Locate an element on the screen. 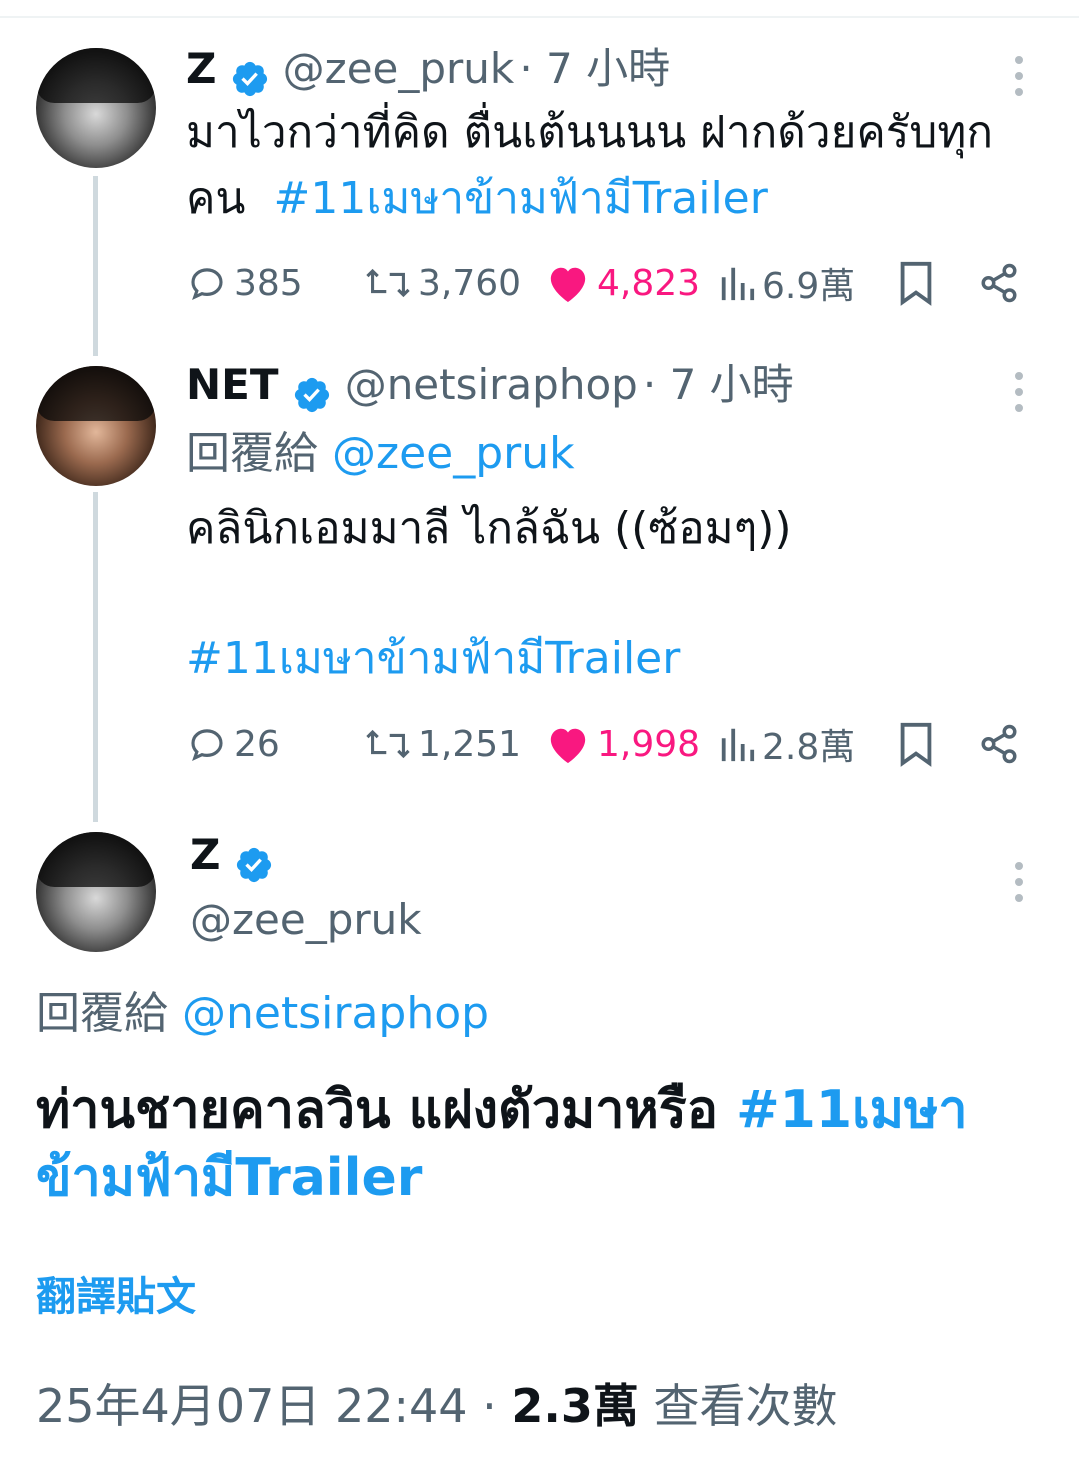 This screenshot has width=1079, height=1462. tweet-text-word: ท่านชายคาลวิน แฝงตัวมาหรือ is located at coordinates (377, 1110).